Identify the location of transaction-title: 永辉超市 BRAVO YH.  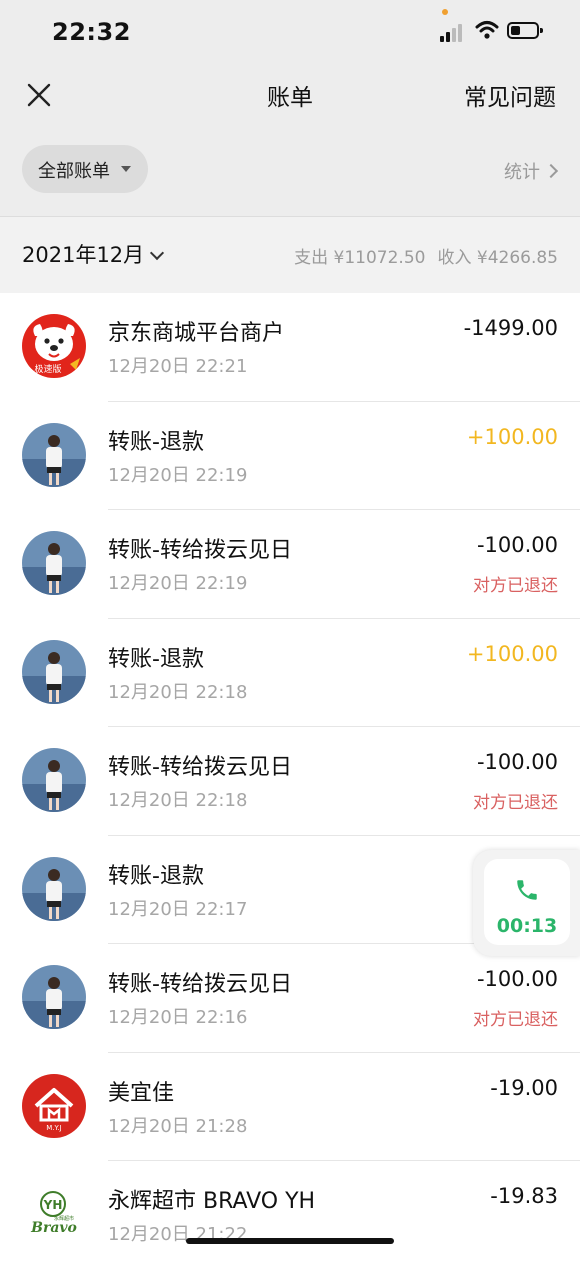
(212, 1201).